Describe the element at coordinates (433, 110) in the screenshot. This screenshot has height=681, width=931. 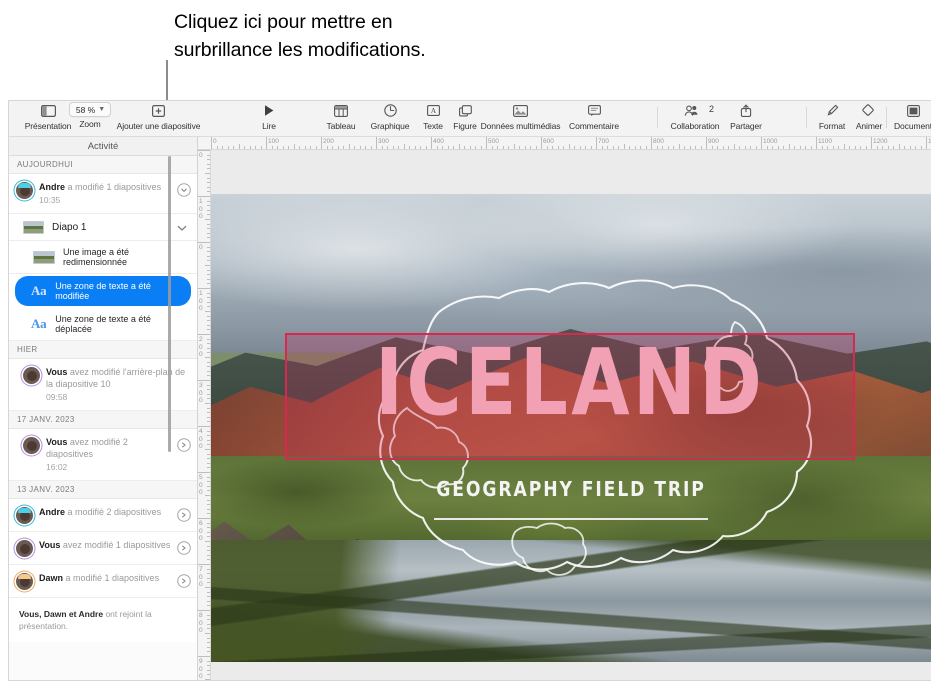
I see `text-box-icon: A` at that location.